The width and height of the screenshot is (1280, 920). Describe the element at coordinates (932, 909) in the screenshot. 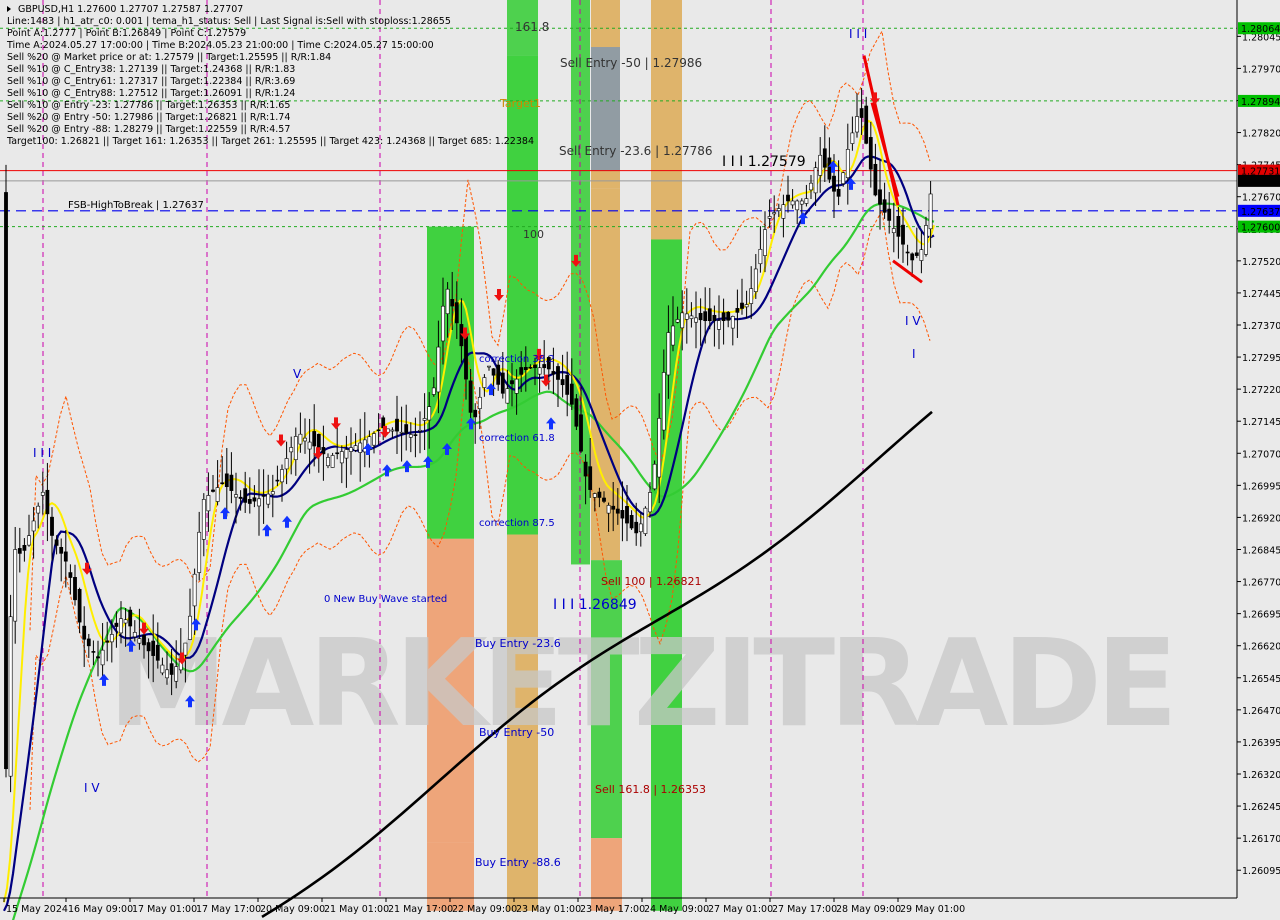

I see `x-tick-label-14: 29 May 01:00` at that location.